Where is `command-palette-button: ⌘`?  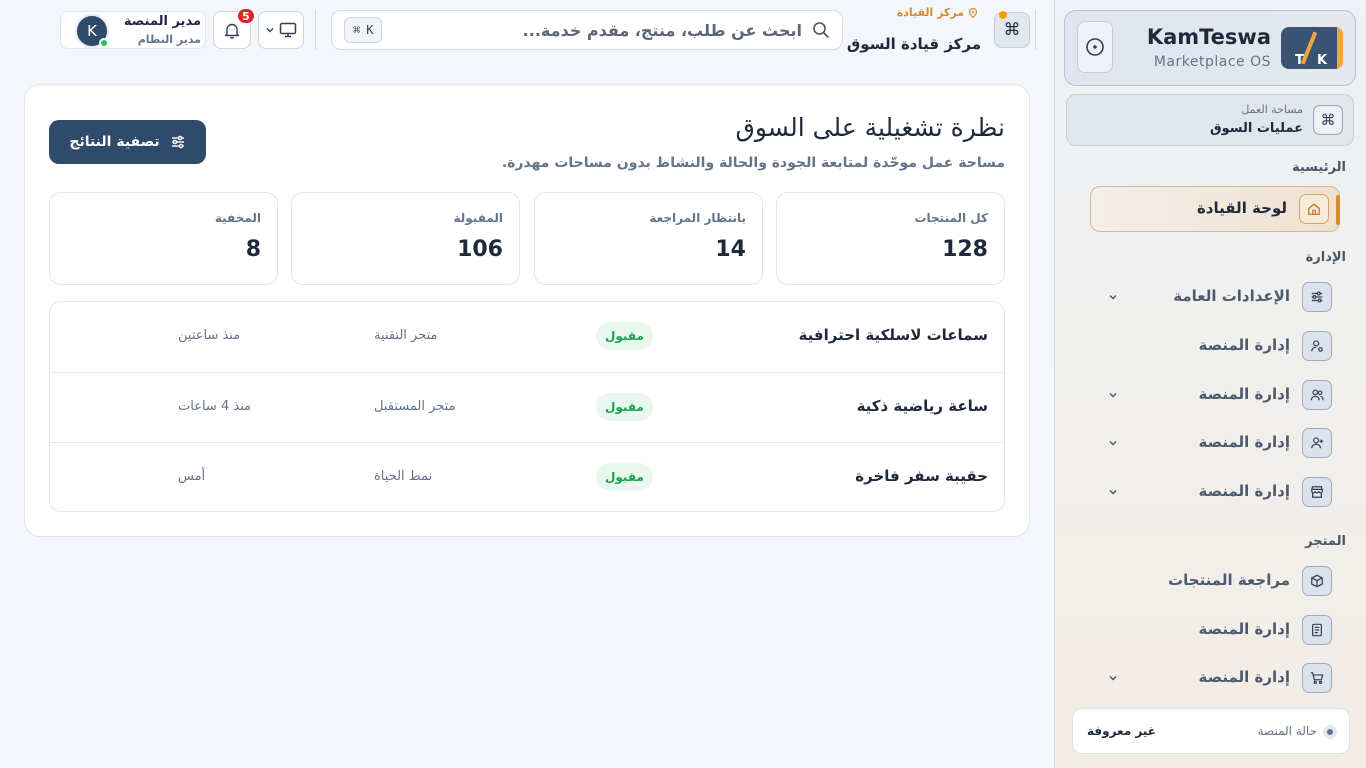
command-palette-button: ⌘ is located at coordinates (1012, 29).